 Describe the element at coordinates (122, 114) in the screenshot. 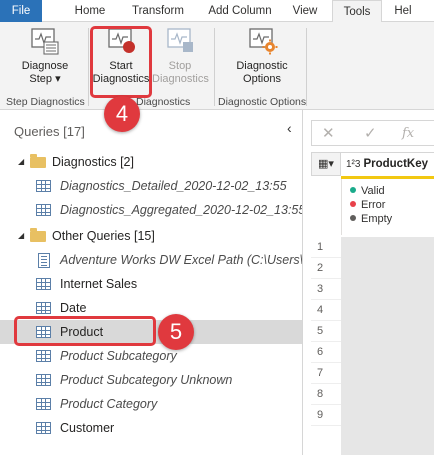

I see `step-4-badge: 4` at that location.